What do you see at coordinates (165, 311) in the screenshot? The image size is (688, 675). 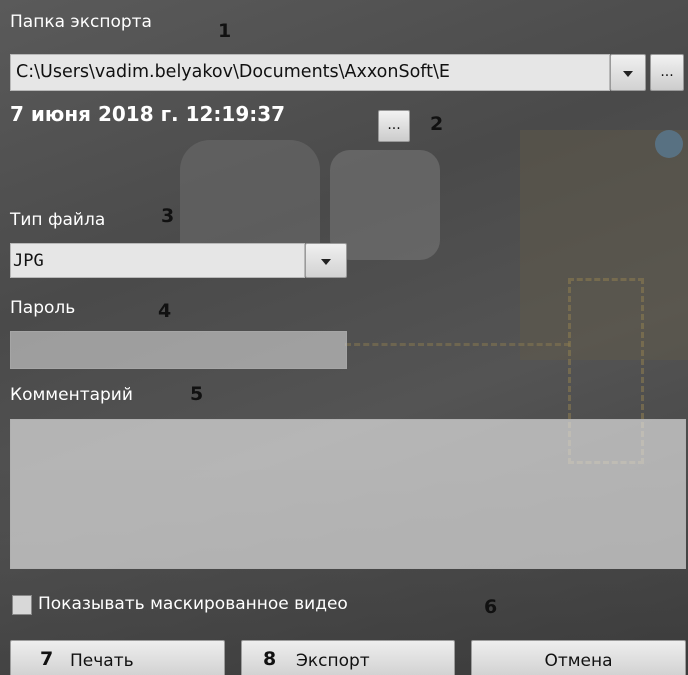 I see `marker-4: 4` at bounding box center [165, 311].